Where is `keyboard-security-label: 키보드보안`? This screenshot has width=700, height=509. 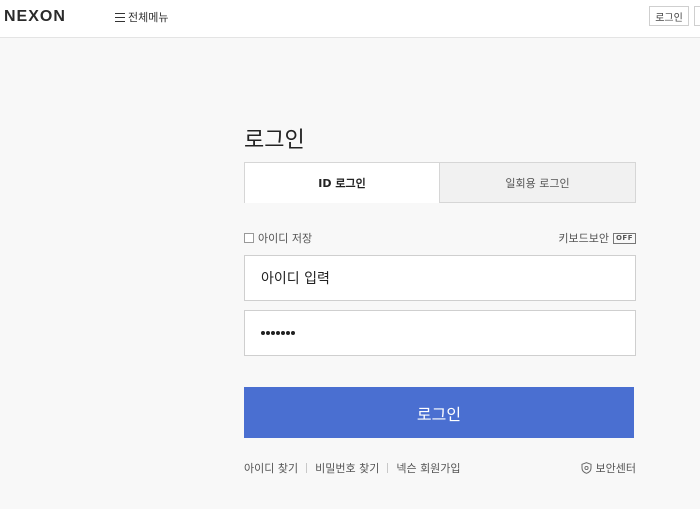
keyboard-security-label: 키보드보안 is located at coordinates (583, 238).